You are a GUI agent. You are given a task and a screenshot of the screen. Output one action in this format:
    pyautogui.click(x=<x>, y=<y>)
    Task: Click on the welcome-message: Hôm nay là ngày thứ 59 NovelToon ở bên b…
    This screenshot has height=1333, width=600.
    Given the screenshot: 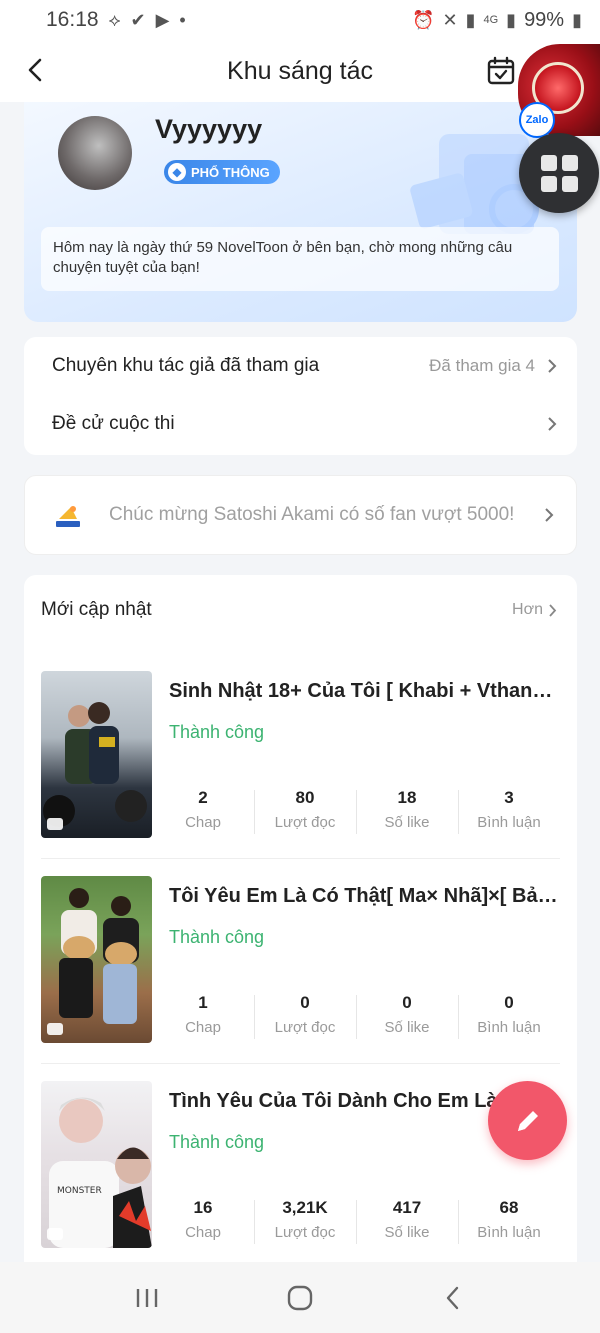 What is the action you would take?
    pyautogui.click(x=300, y=259)
    